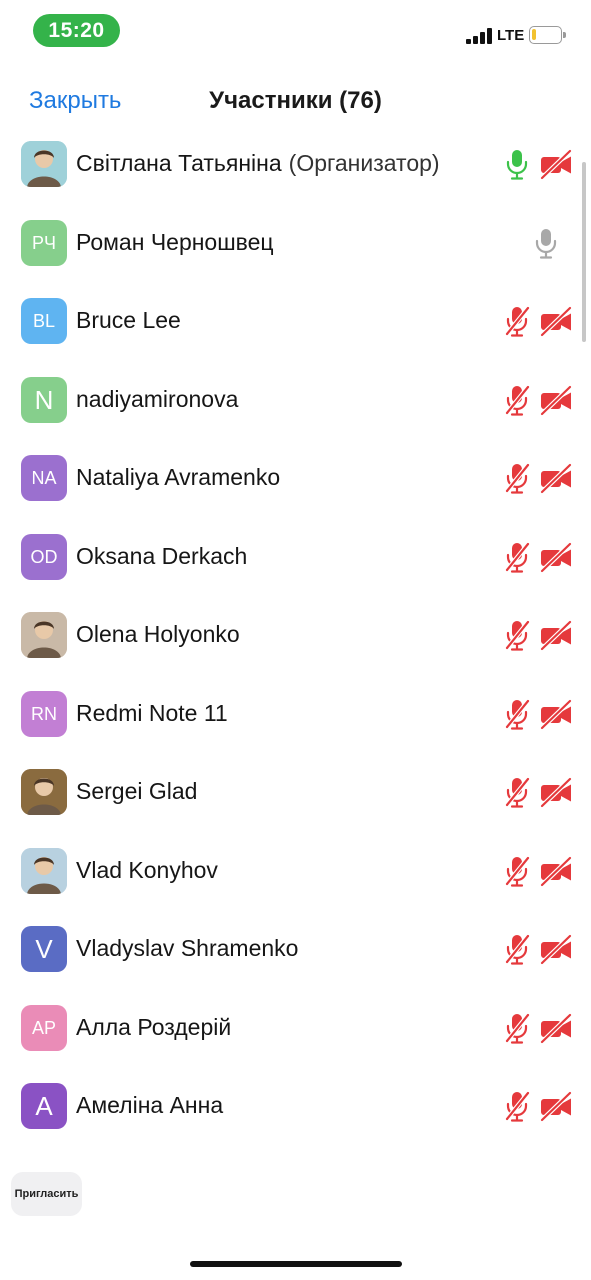 The height and width of the screenshot is (1280, 591). I want to click on avatar: АР, so click(44, 1027).